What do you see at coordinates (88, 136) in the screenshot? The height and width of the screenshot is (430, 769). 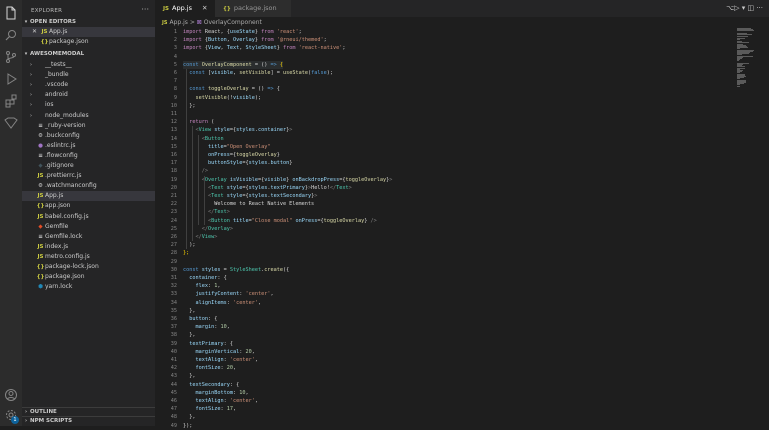 I see `file-tree-item: ⚙ .buckconfig` at bounding box center [88, 136].